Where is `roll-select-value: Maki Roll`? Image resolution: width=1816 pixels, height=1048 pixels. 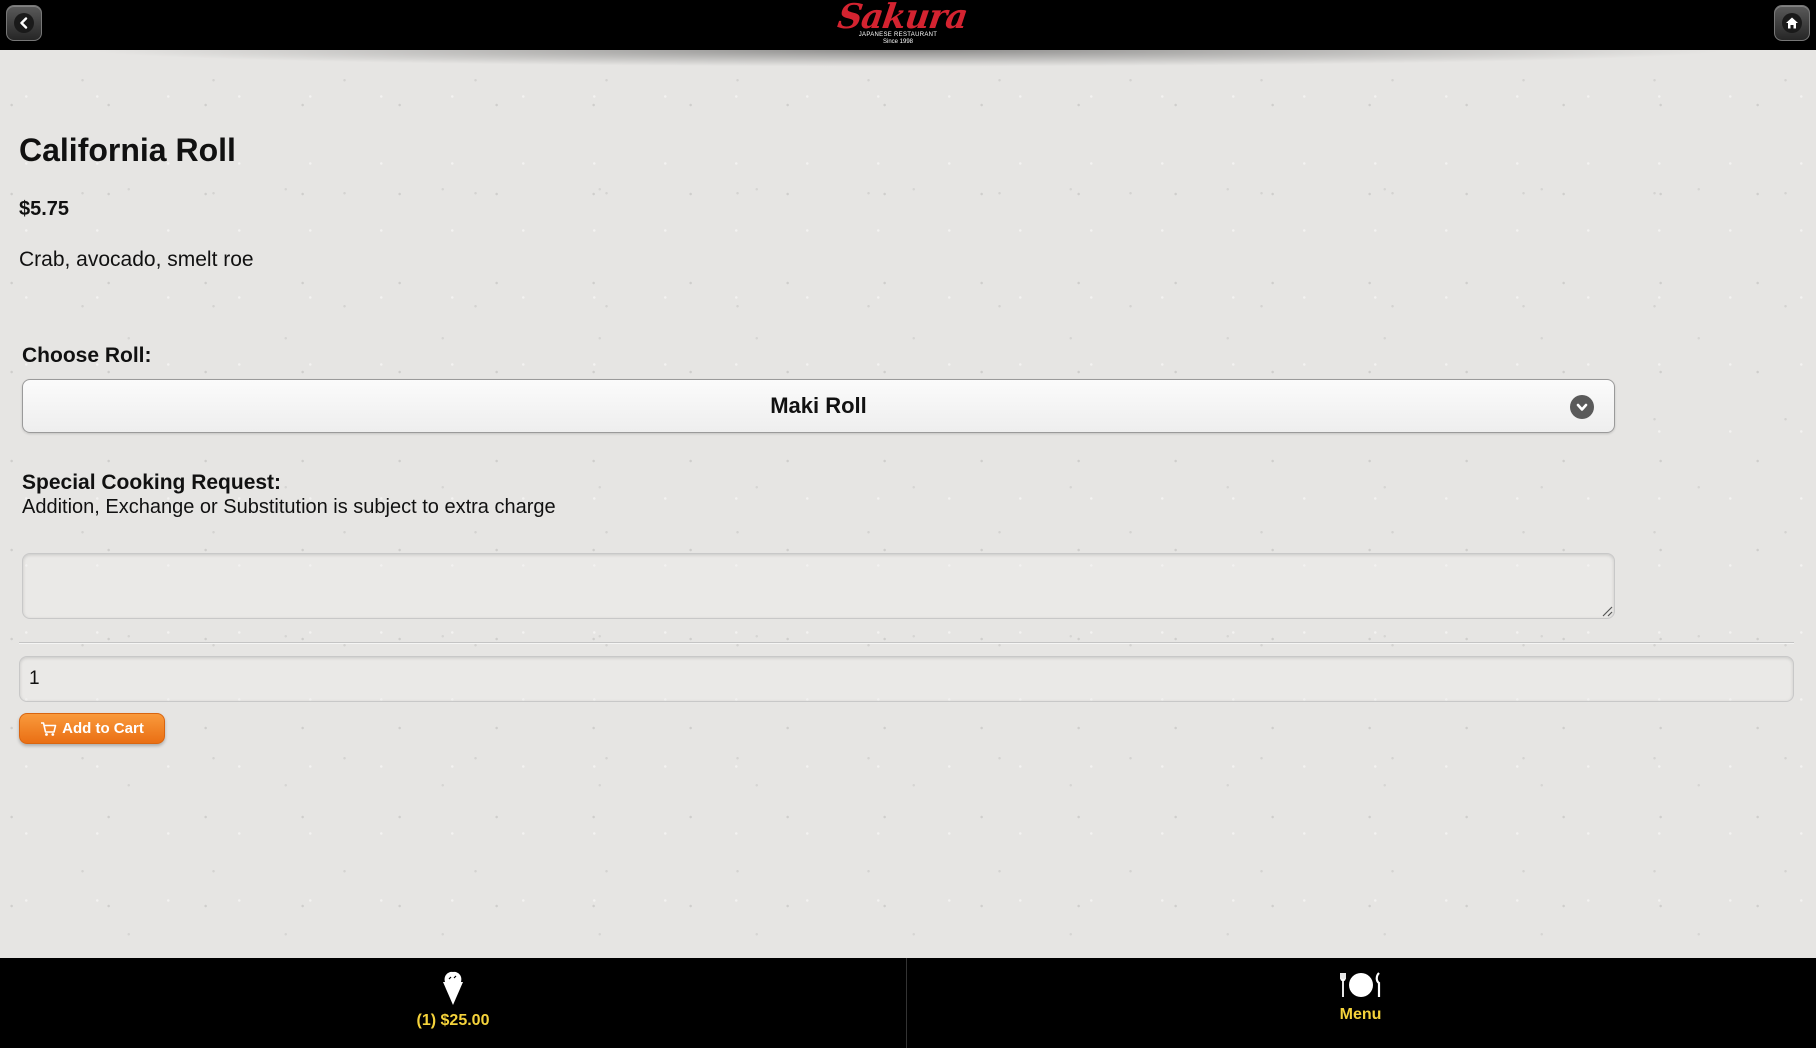 roll-select-value: Maki Roll is located at coordinates (818, 405).